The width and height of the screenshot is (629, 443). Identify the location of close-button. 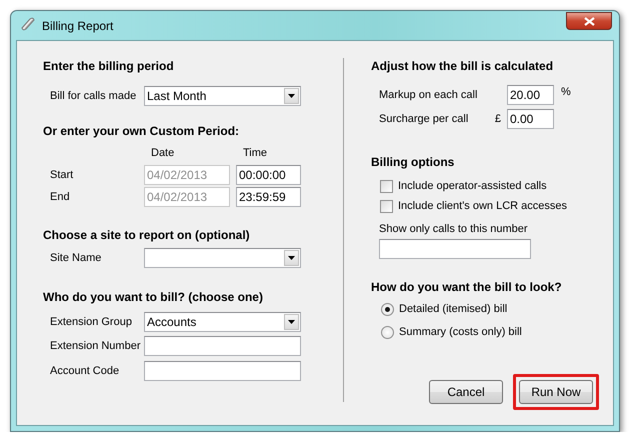
(589, 21).